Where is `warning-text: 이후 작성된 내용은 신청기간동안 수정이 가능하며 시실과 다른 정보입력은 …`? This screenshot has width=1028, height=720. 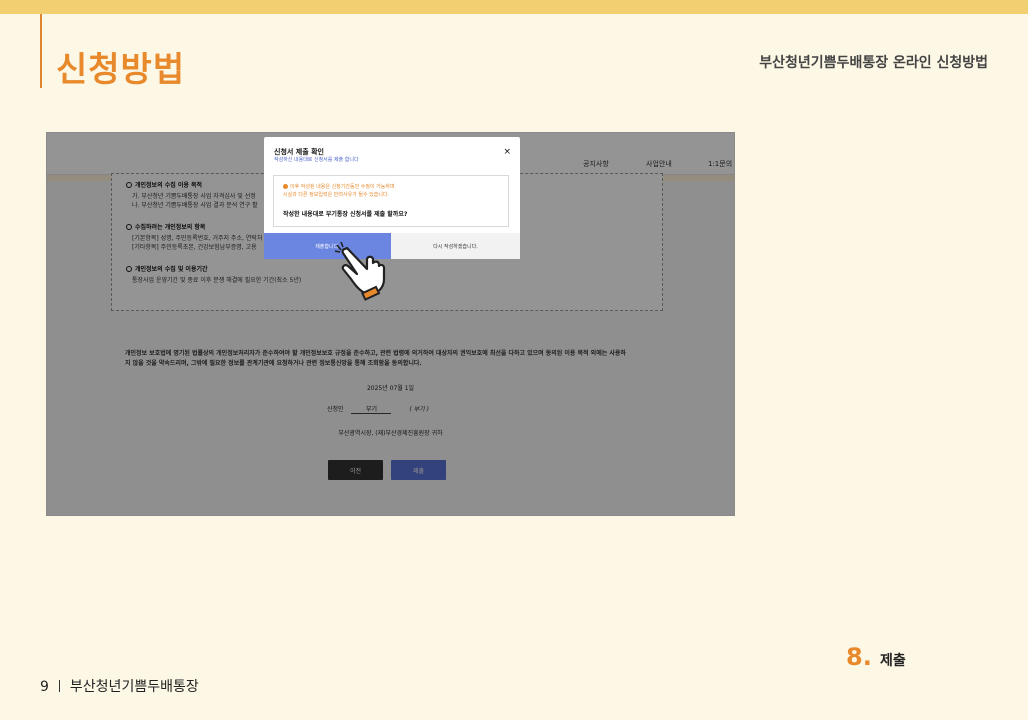
warning-text: 이후 작성된 내용은 신청기간동안 수정이 가능하며 시실과 다른 정보입력은 … is located at coordinates (339, 191).